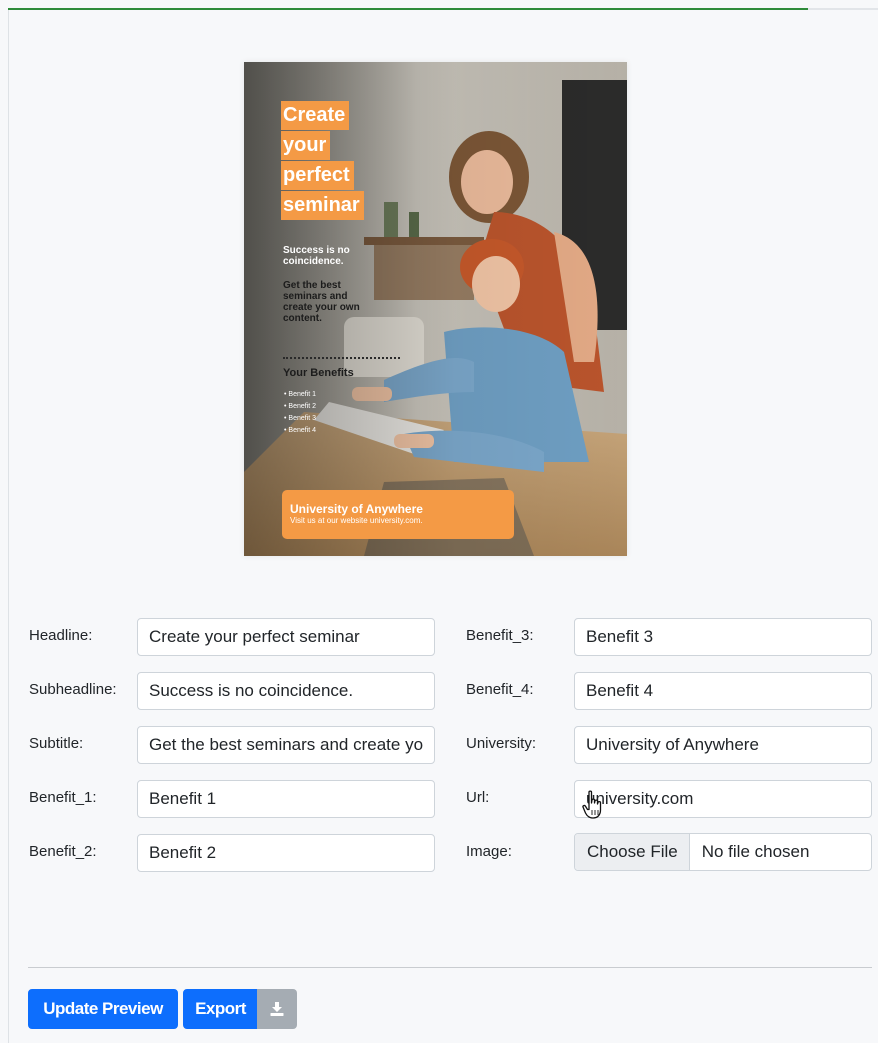 The width and height of the screenshot is (878, 1043). What do you see at coordinates (318, 373) in the screenshot?
I see `poster-benefits-title: Your Benefits` at bounding box center [318, 373].